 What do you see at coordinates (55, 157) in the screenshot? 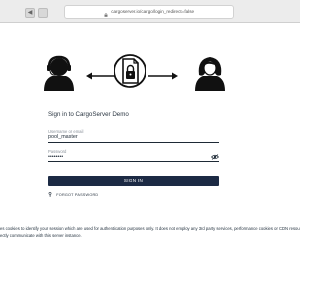
I see `password-field: ••••••••` at bounding box center [55, 157].